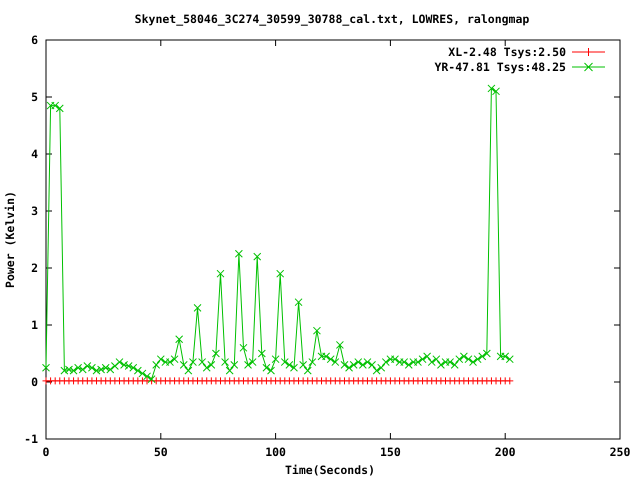 This screenshot has width=640, height=480. What do you see at coordinates (161, 452) in the screenshot?
I see `x-tick-label: 50` at bounding box center [161, 452].